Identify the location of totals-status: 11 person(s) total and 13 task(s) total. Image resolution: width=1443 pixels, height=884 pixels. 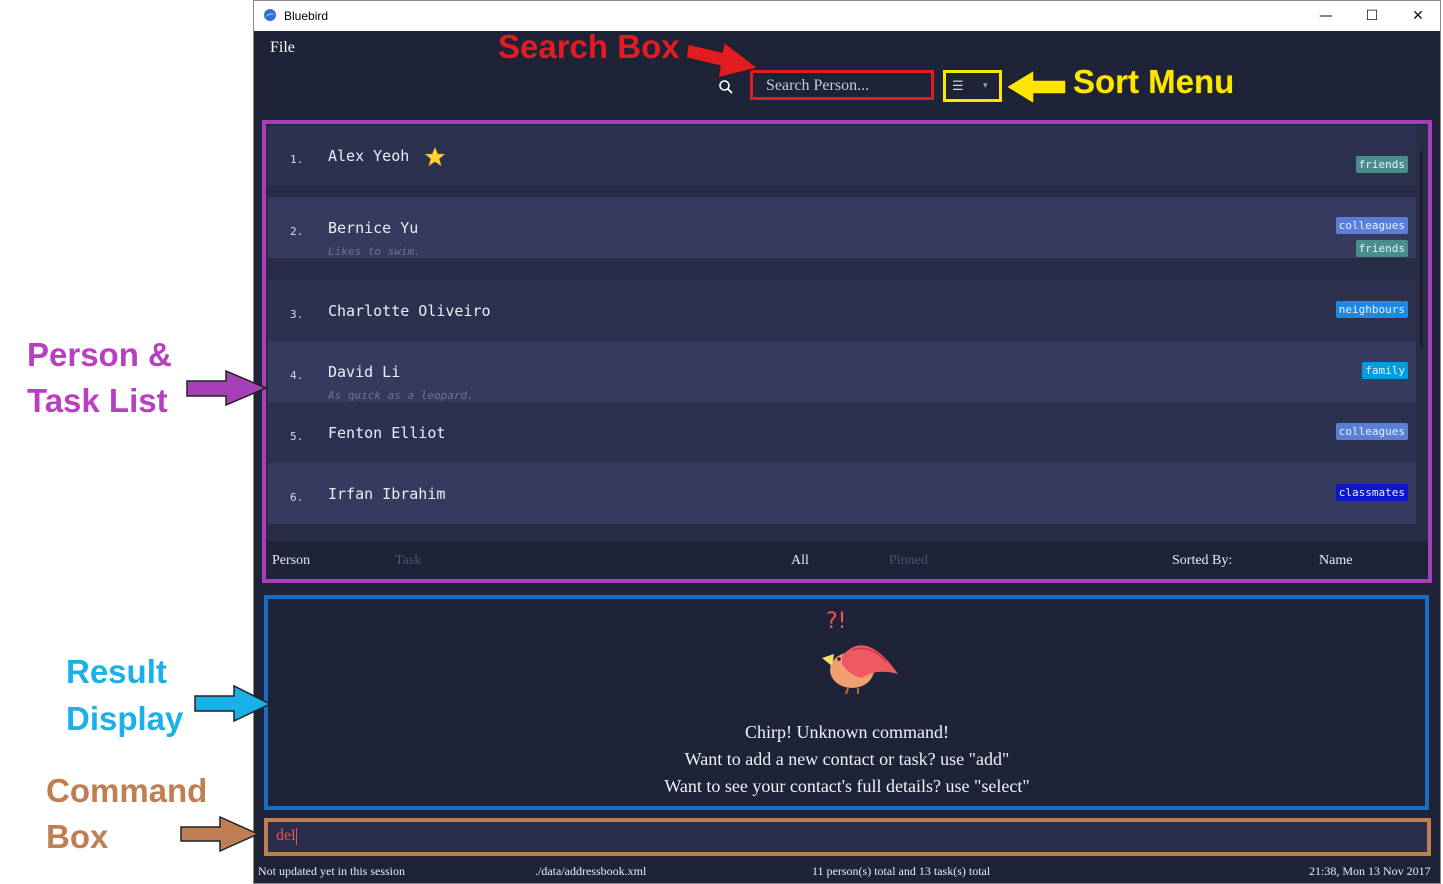
(901, 871).